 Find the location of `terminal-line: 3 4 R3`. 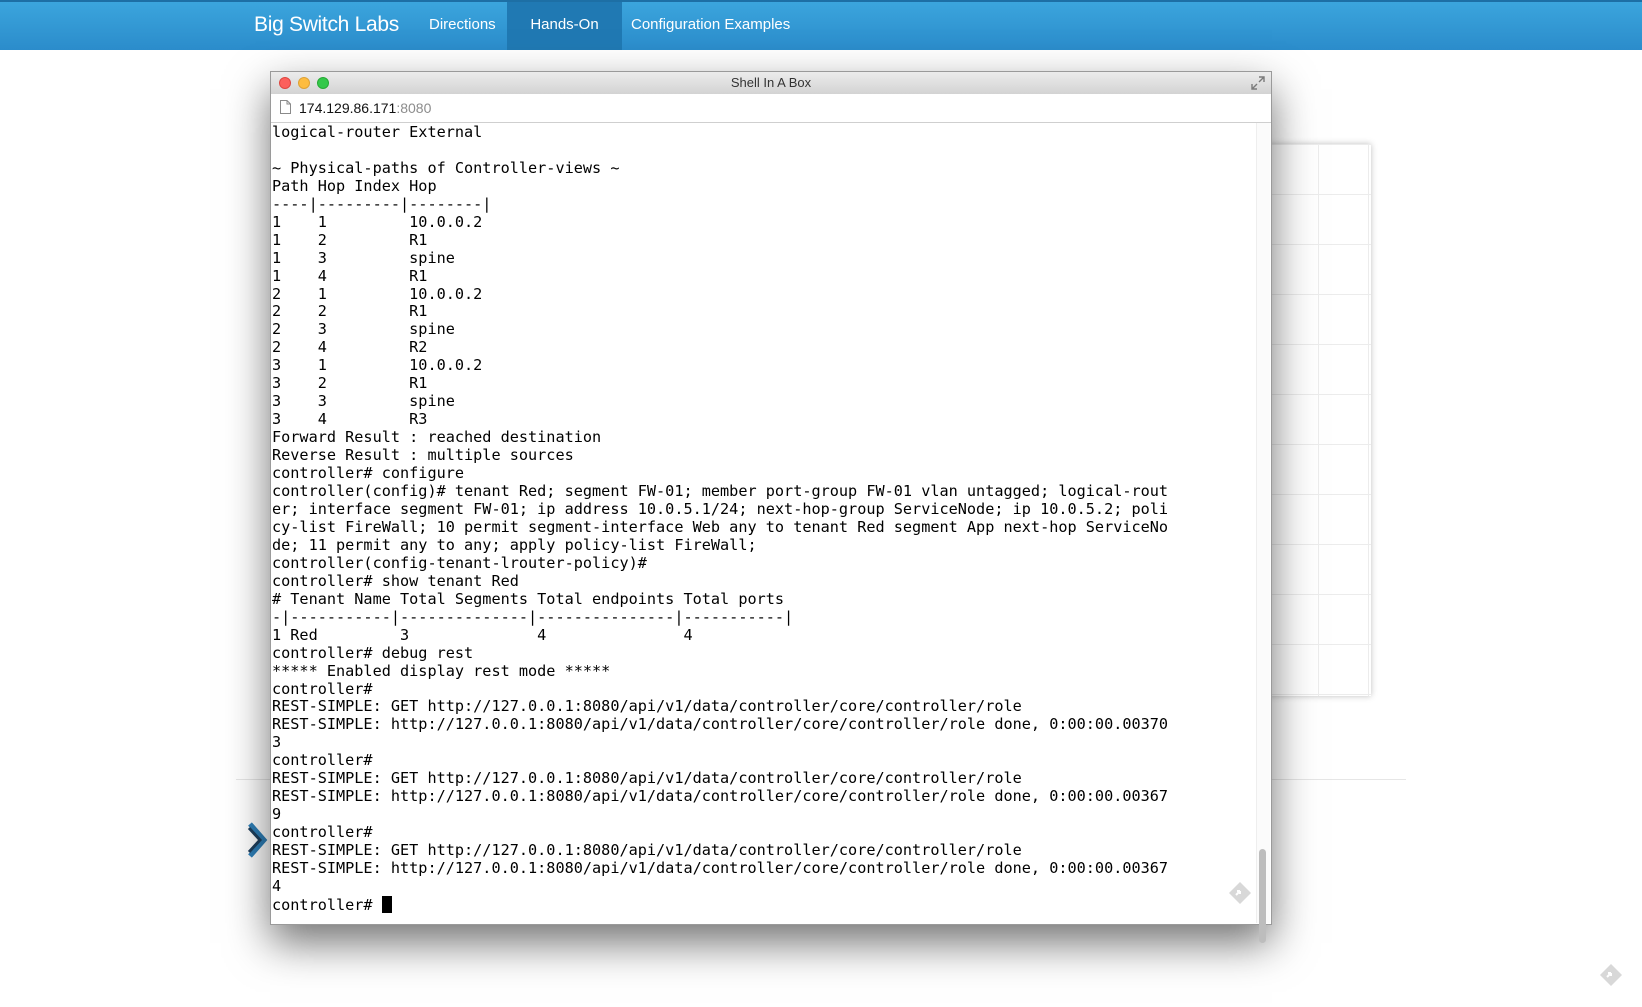

terminal-line: 3 4 R3 is located at coordinates (350, 419).